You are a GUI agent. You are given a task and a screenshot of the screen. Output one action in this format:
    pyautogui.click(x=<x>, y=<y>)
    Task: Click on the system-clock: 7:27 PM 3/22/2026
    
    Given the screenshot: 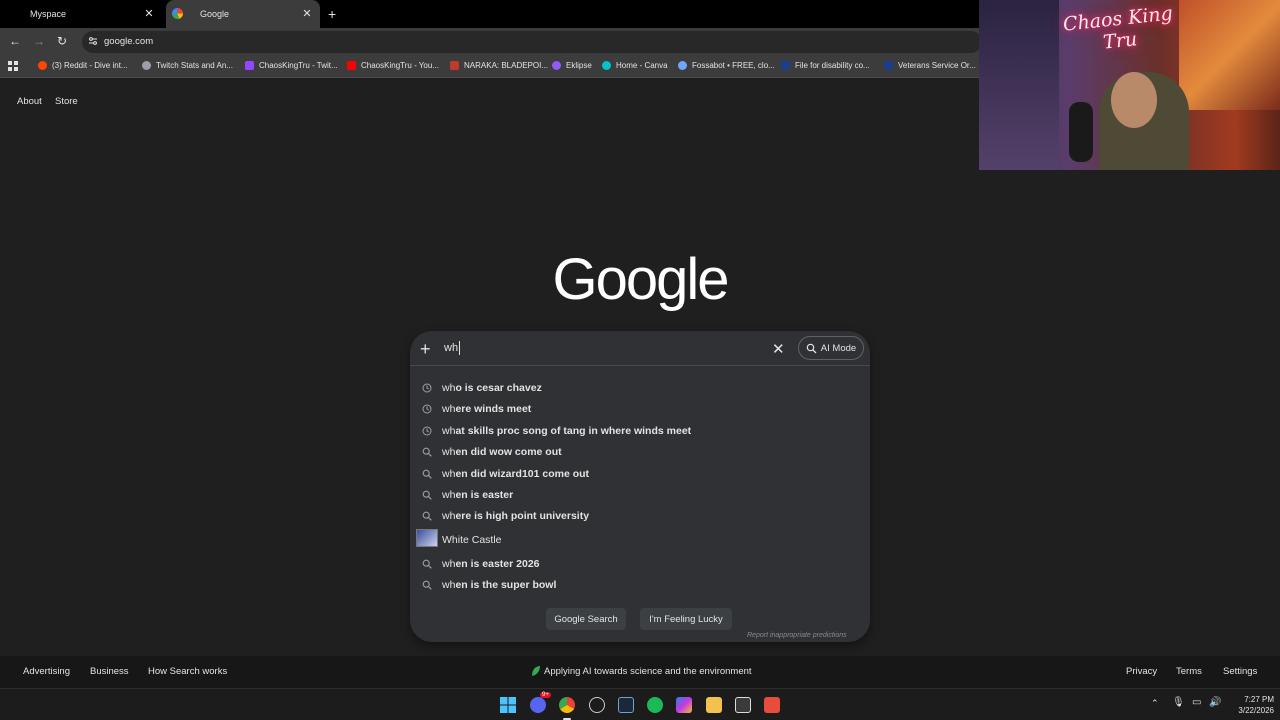 What is the action you would take?
    pyautogui.click(x=1249, y=705)
    